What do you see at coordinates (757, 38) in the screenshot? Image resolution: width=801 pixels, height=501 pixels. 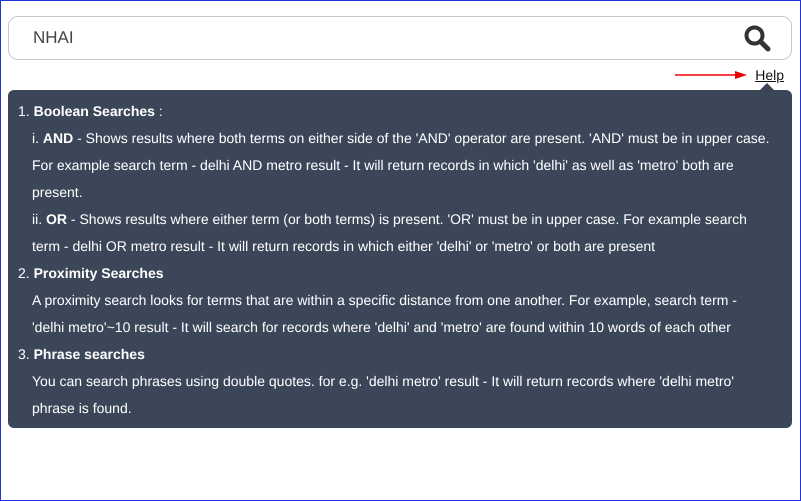 I see `search-icon` at bounding box center [757, 38].